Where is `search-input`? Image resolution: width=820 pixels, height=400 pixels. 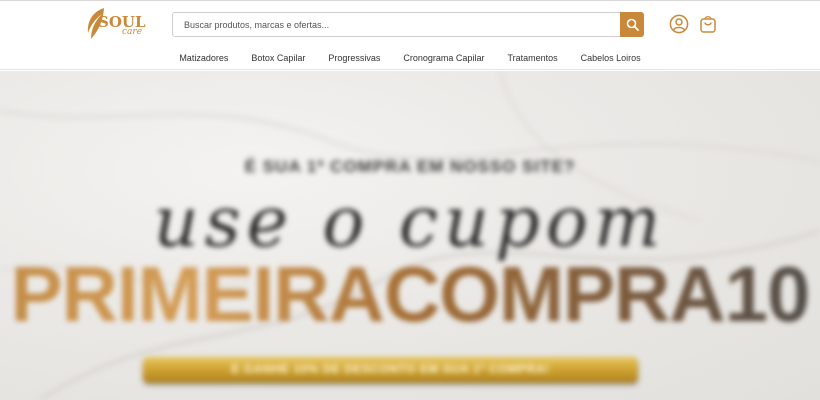 search-input is located at coordinates (396, 24).